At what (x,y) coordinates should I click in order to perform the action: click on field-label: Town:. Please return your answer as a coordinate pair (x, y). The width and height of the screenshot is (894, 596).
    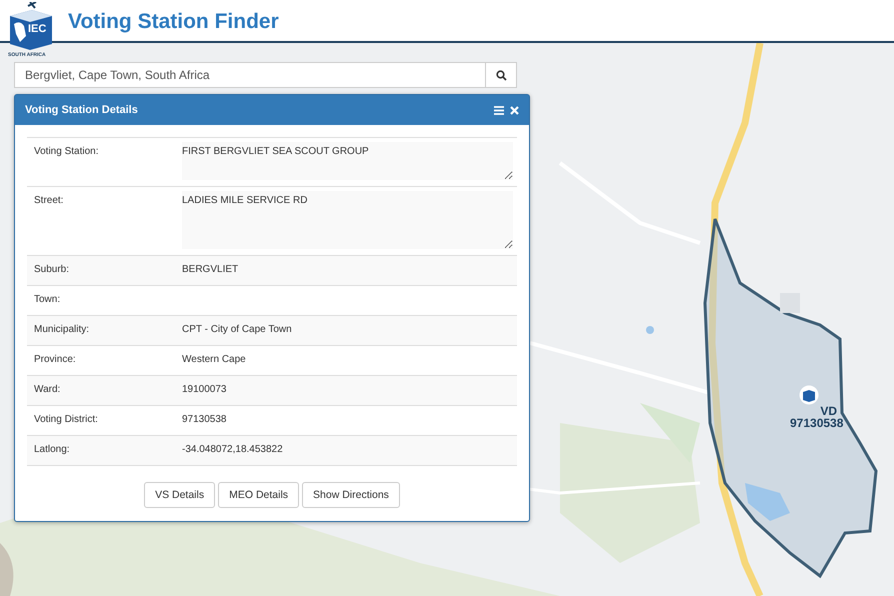
    Looking at the image, I should click on (47, 300).